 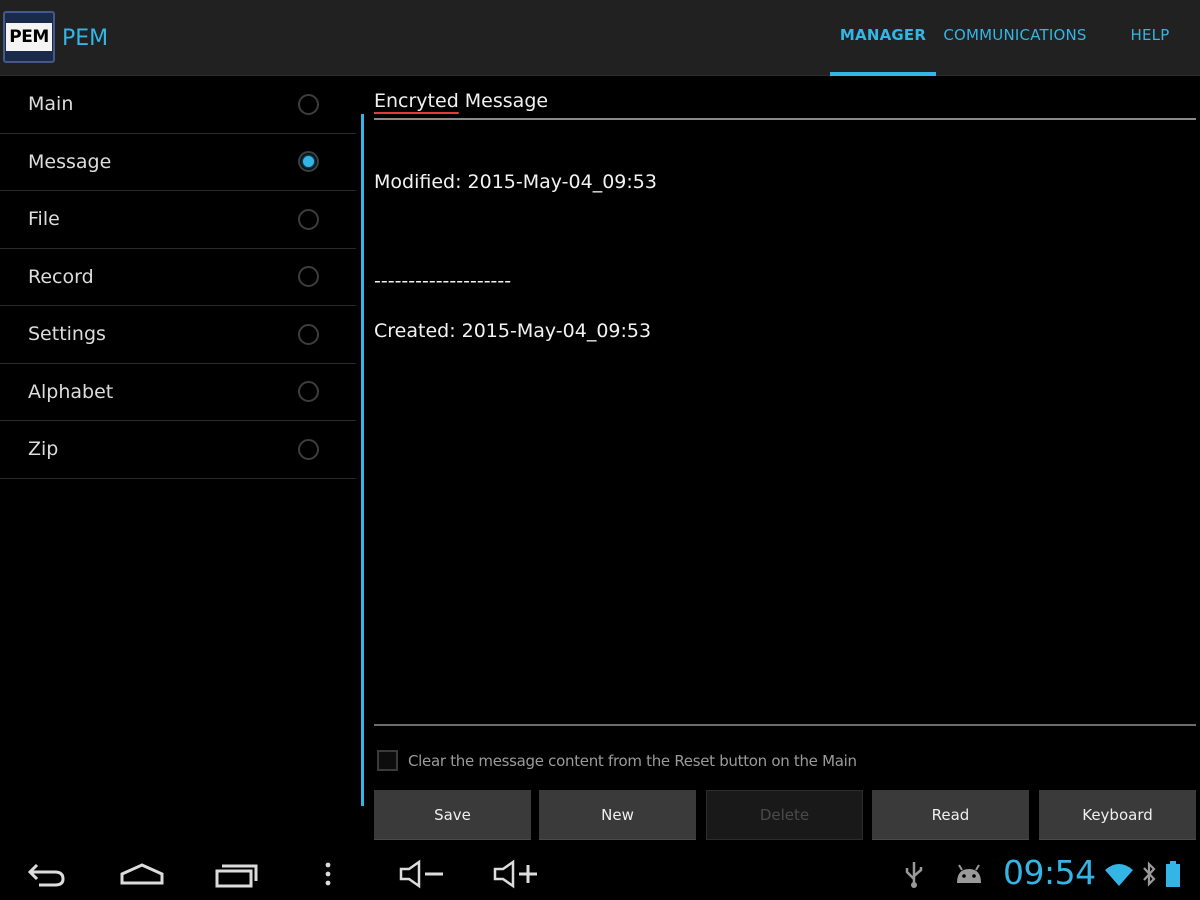 What do you see at coordinates (387, 760) in the screenshot?
I see `clear-message-checkbox` at bounding box center [387, 760].